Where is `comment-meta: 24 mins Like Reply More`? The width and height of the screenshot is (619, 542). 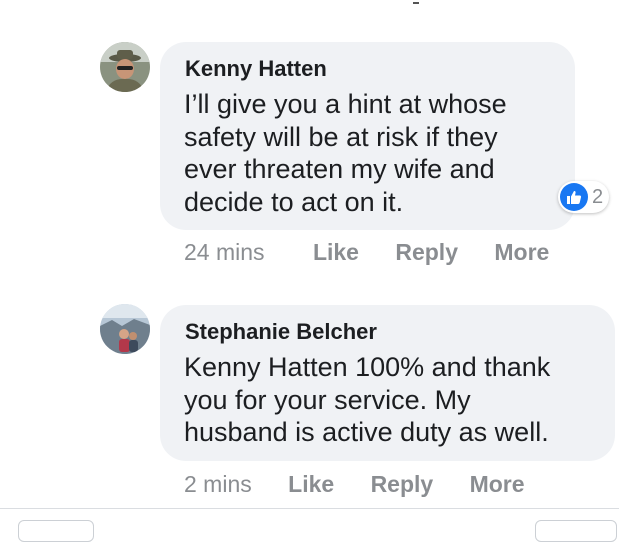
comment-meta: 24 mins Like Reply More is located at coordinates (366, 252).